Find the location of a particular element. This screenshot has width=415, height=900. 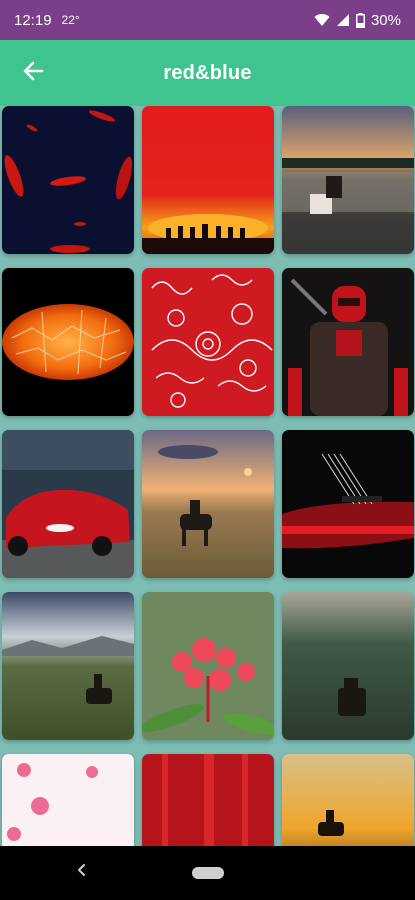

red-sunset-riders-wallpaper-icon is located at coordinates (208, 180).